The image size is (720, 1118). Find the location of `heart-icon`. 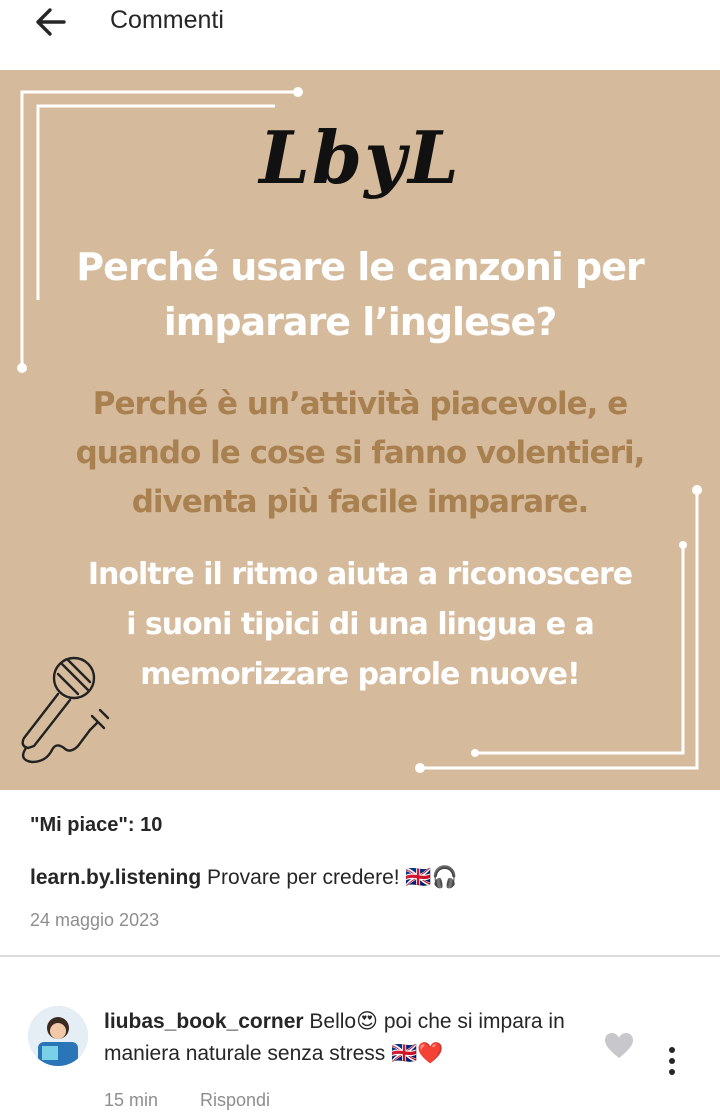

heart-icon is located at coordinates (619, 1045).